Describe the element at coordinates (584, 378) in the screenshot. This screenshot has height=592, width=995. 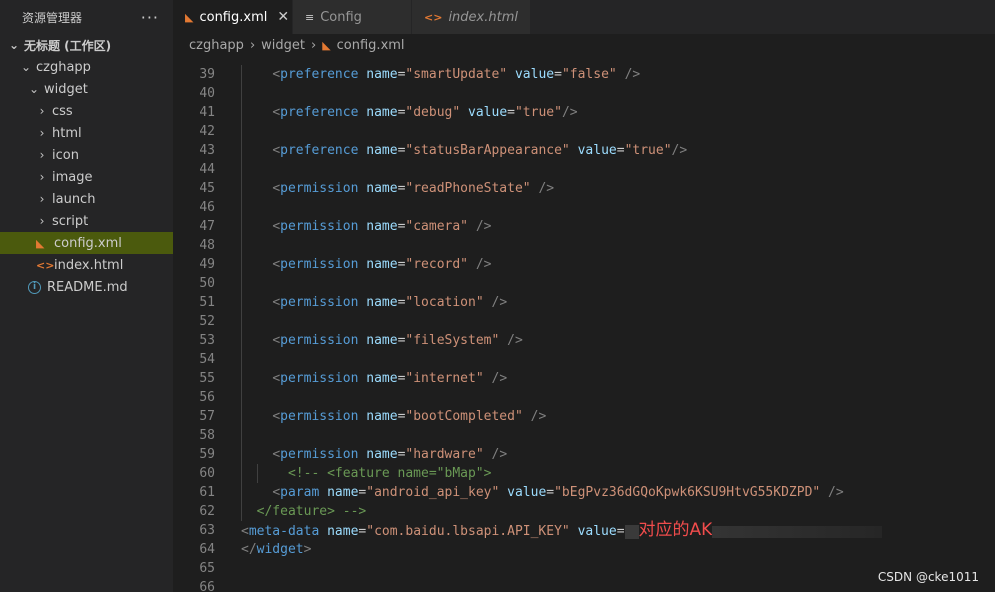
I see `code-line: 55 <permission name="internet" />` at that location.